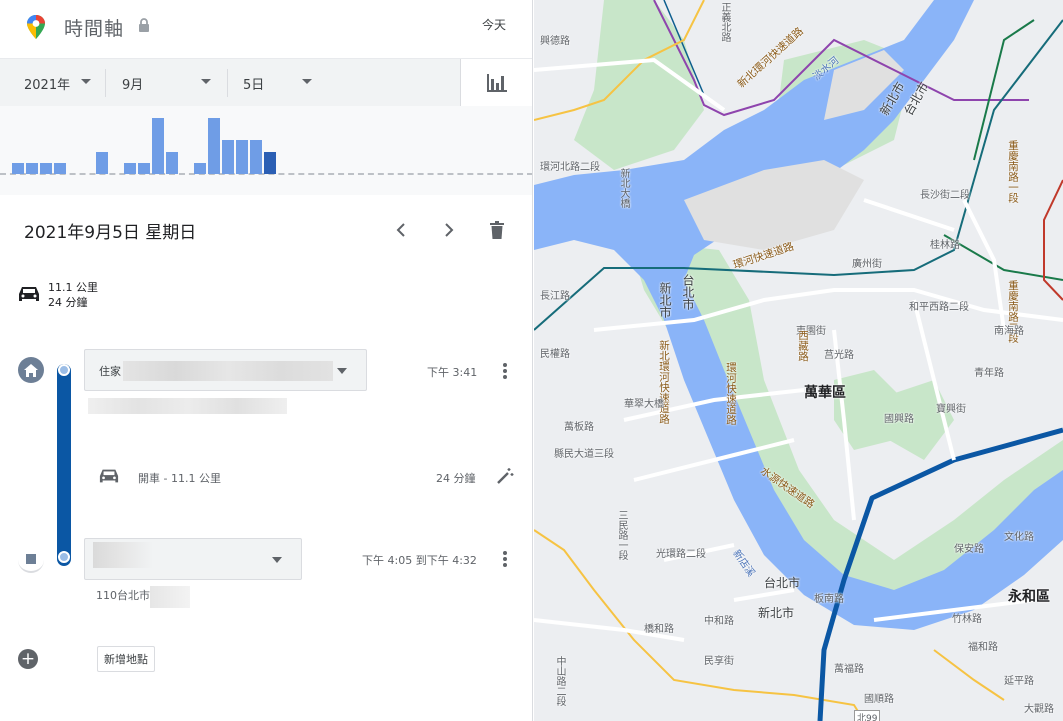 This screenshot has width=1063, height=721. I want to click on end-place-select, so click(193, 559).